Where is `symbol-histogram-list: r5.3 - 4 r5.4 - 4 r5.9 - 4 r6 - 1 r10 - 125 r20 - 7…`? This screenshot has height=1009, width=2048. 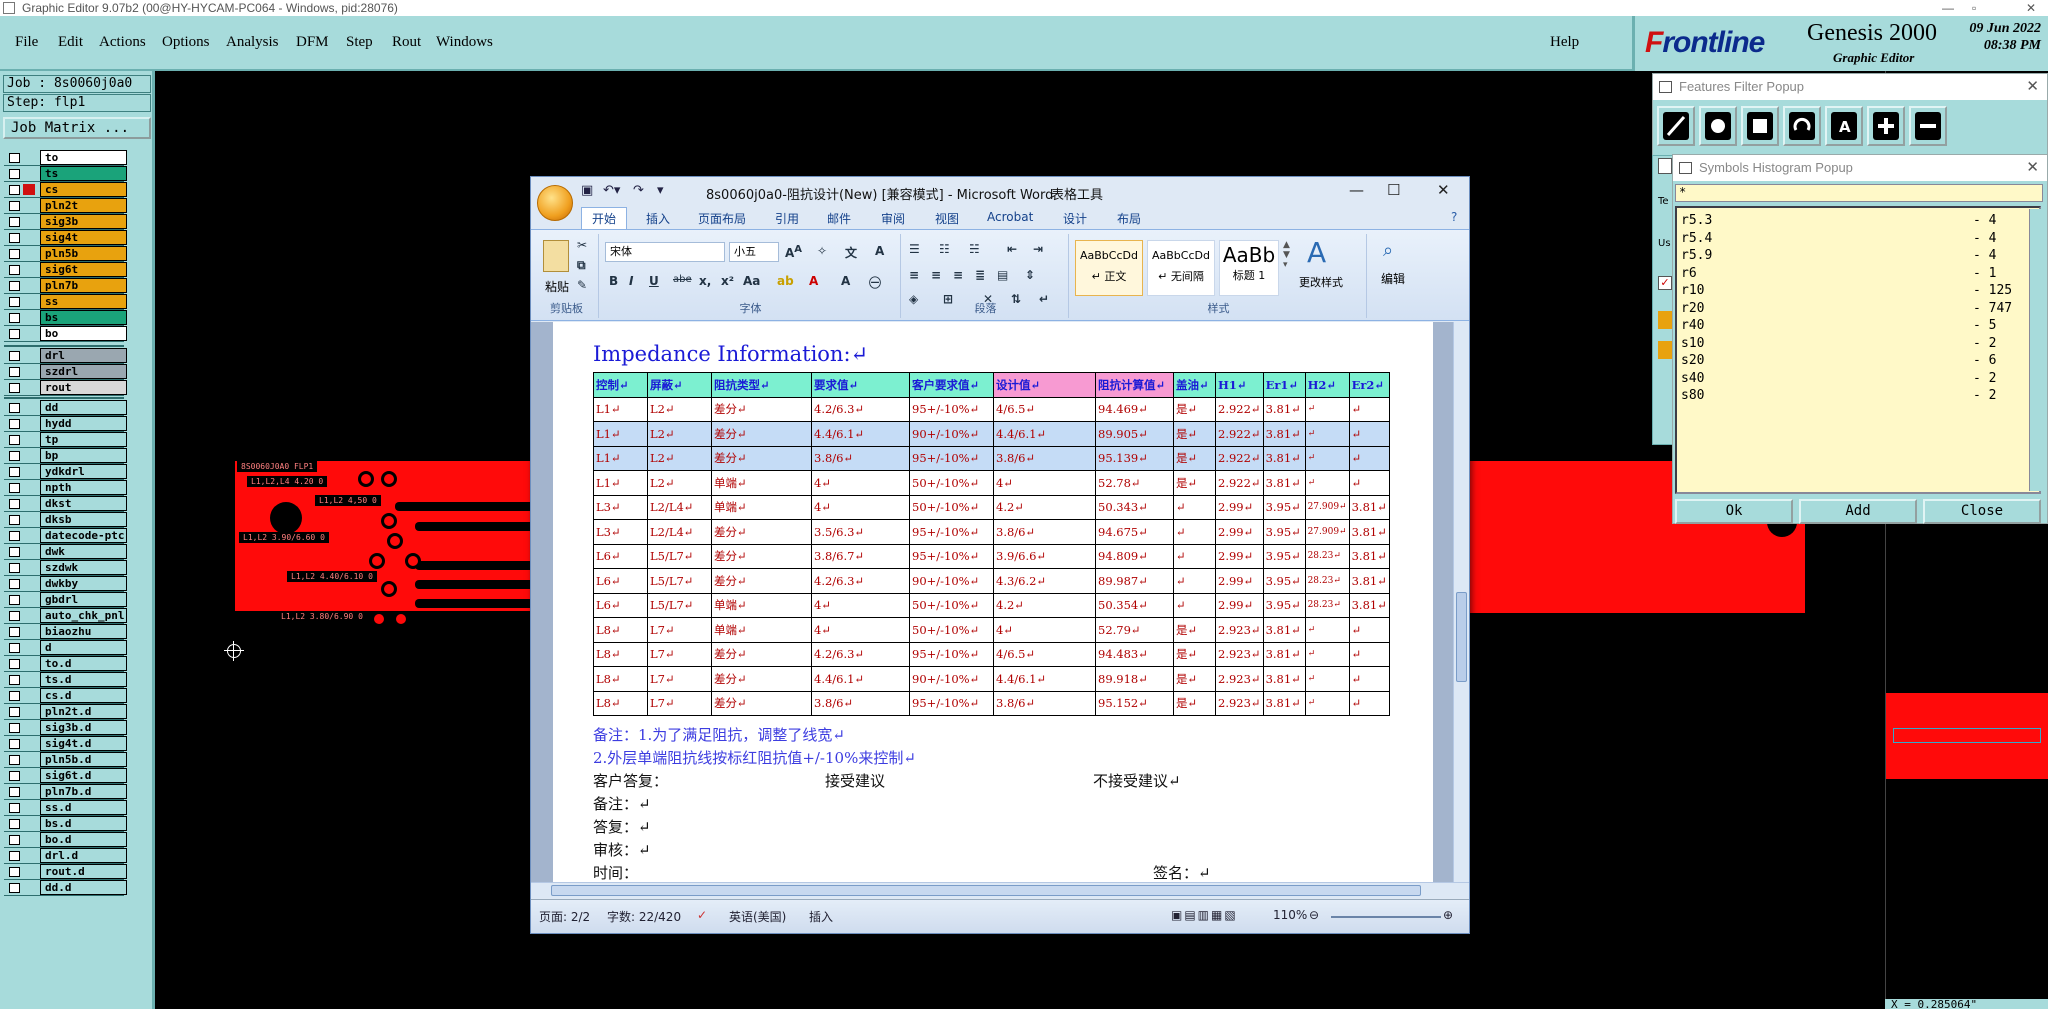 symbol-histogram-list: r5.3 - 4 r5.4 - 4 r5.9 - 4 r6 - 1 r10 - 125 r20 - 7… is located at coordinates (1858, 350).